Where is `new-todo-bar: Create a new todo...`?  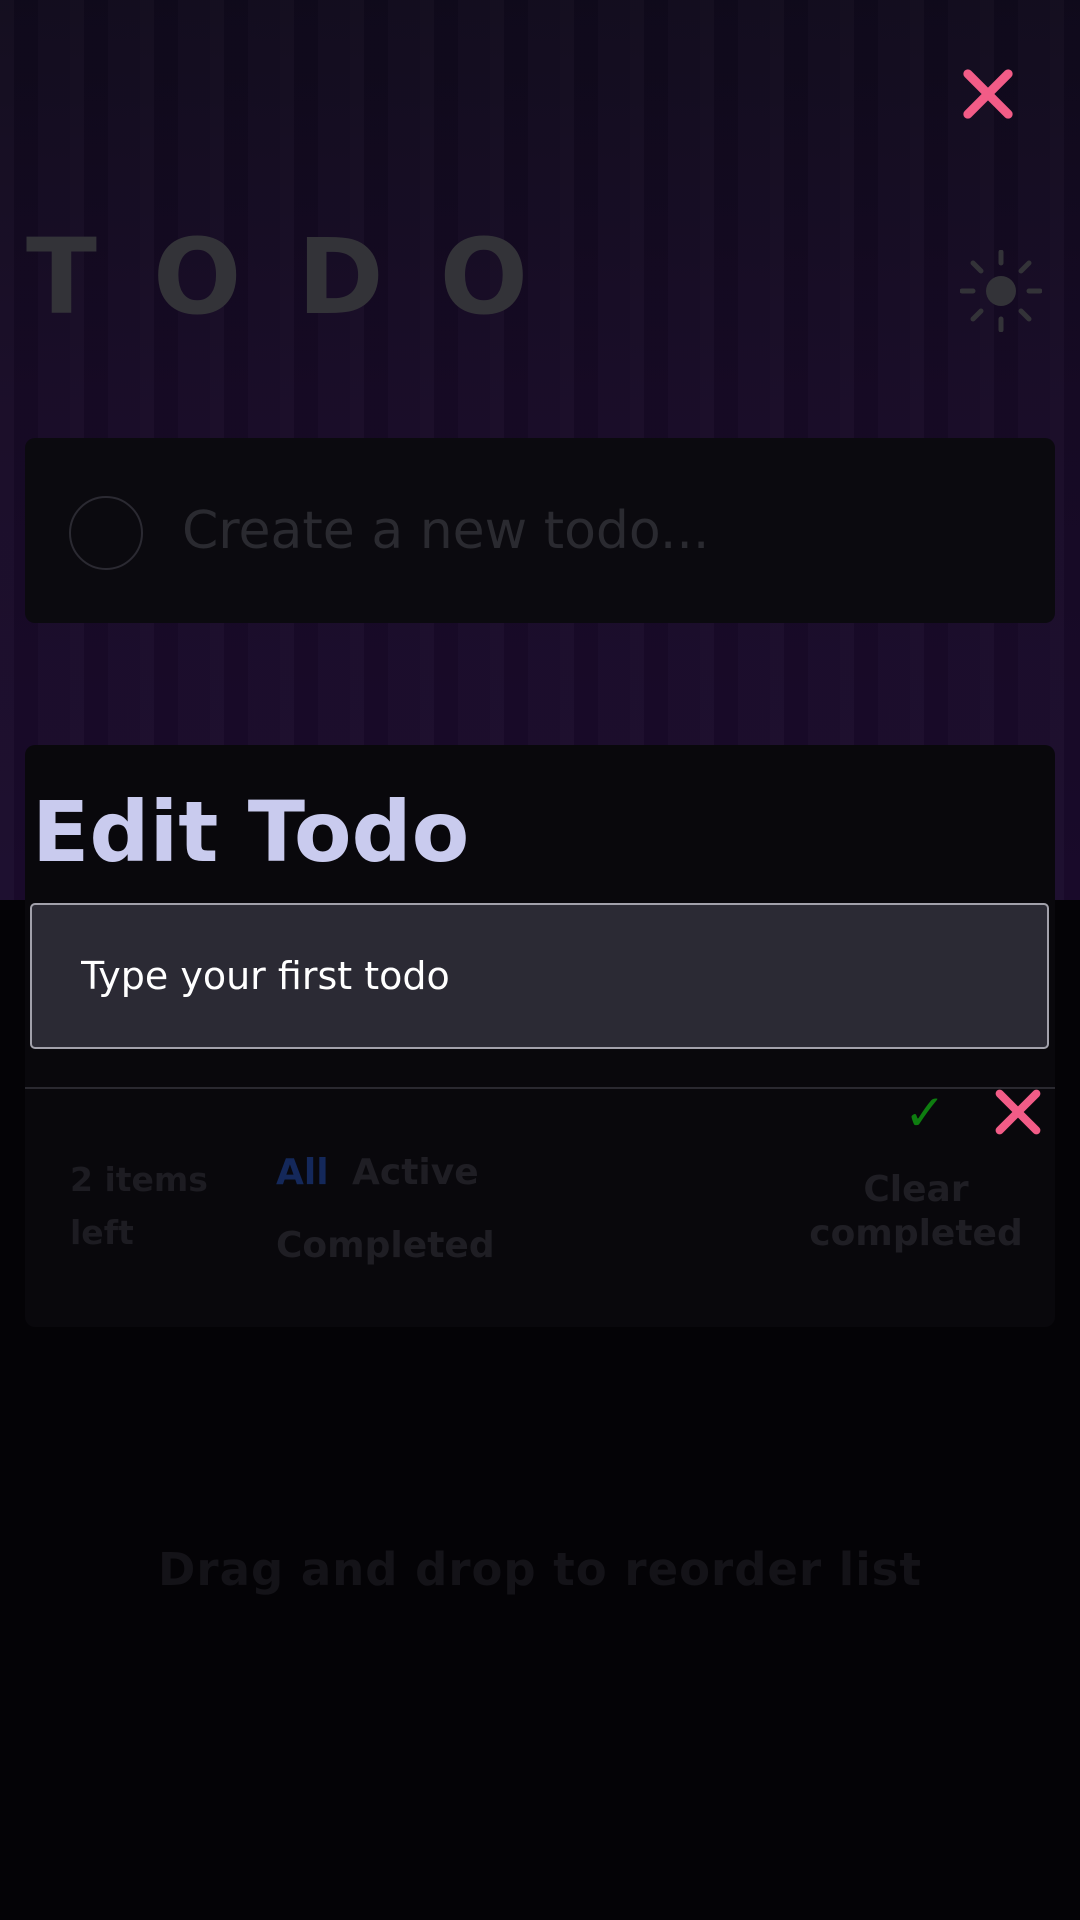 new-todo-bar: Create a new todo... is located at coordinates (540, 530).